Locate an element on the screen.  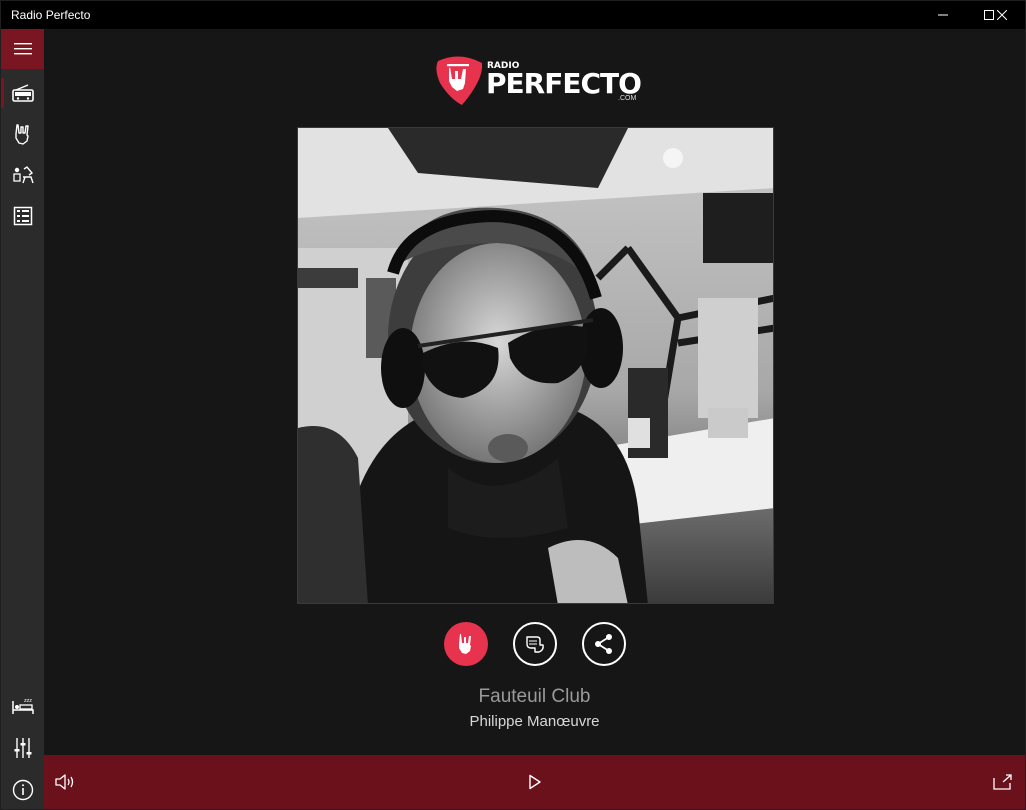
track-artist: Philippe Manœuvre is located at coordinates (534, 721).